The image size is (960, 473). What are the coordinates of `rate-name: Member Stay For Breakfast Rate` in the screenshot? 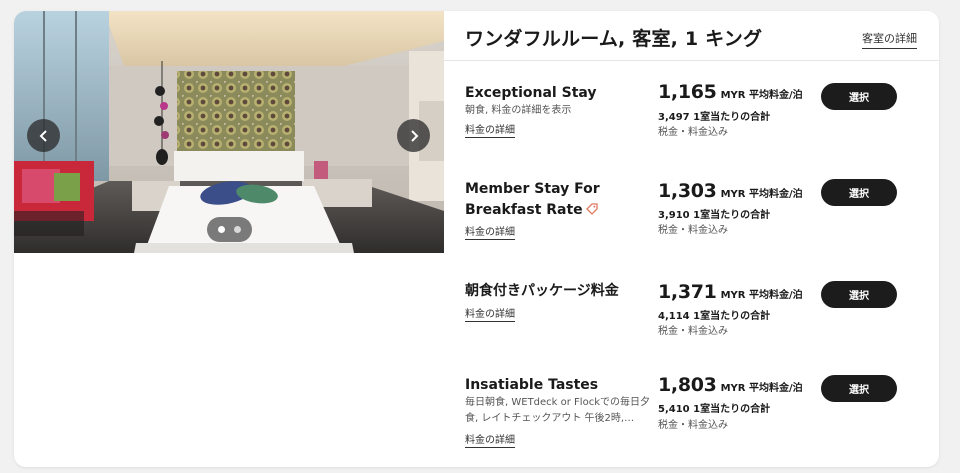 It's located at (532, 199).